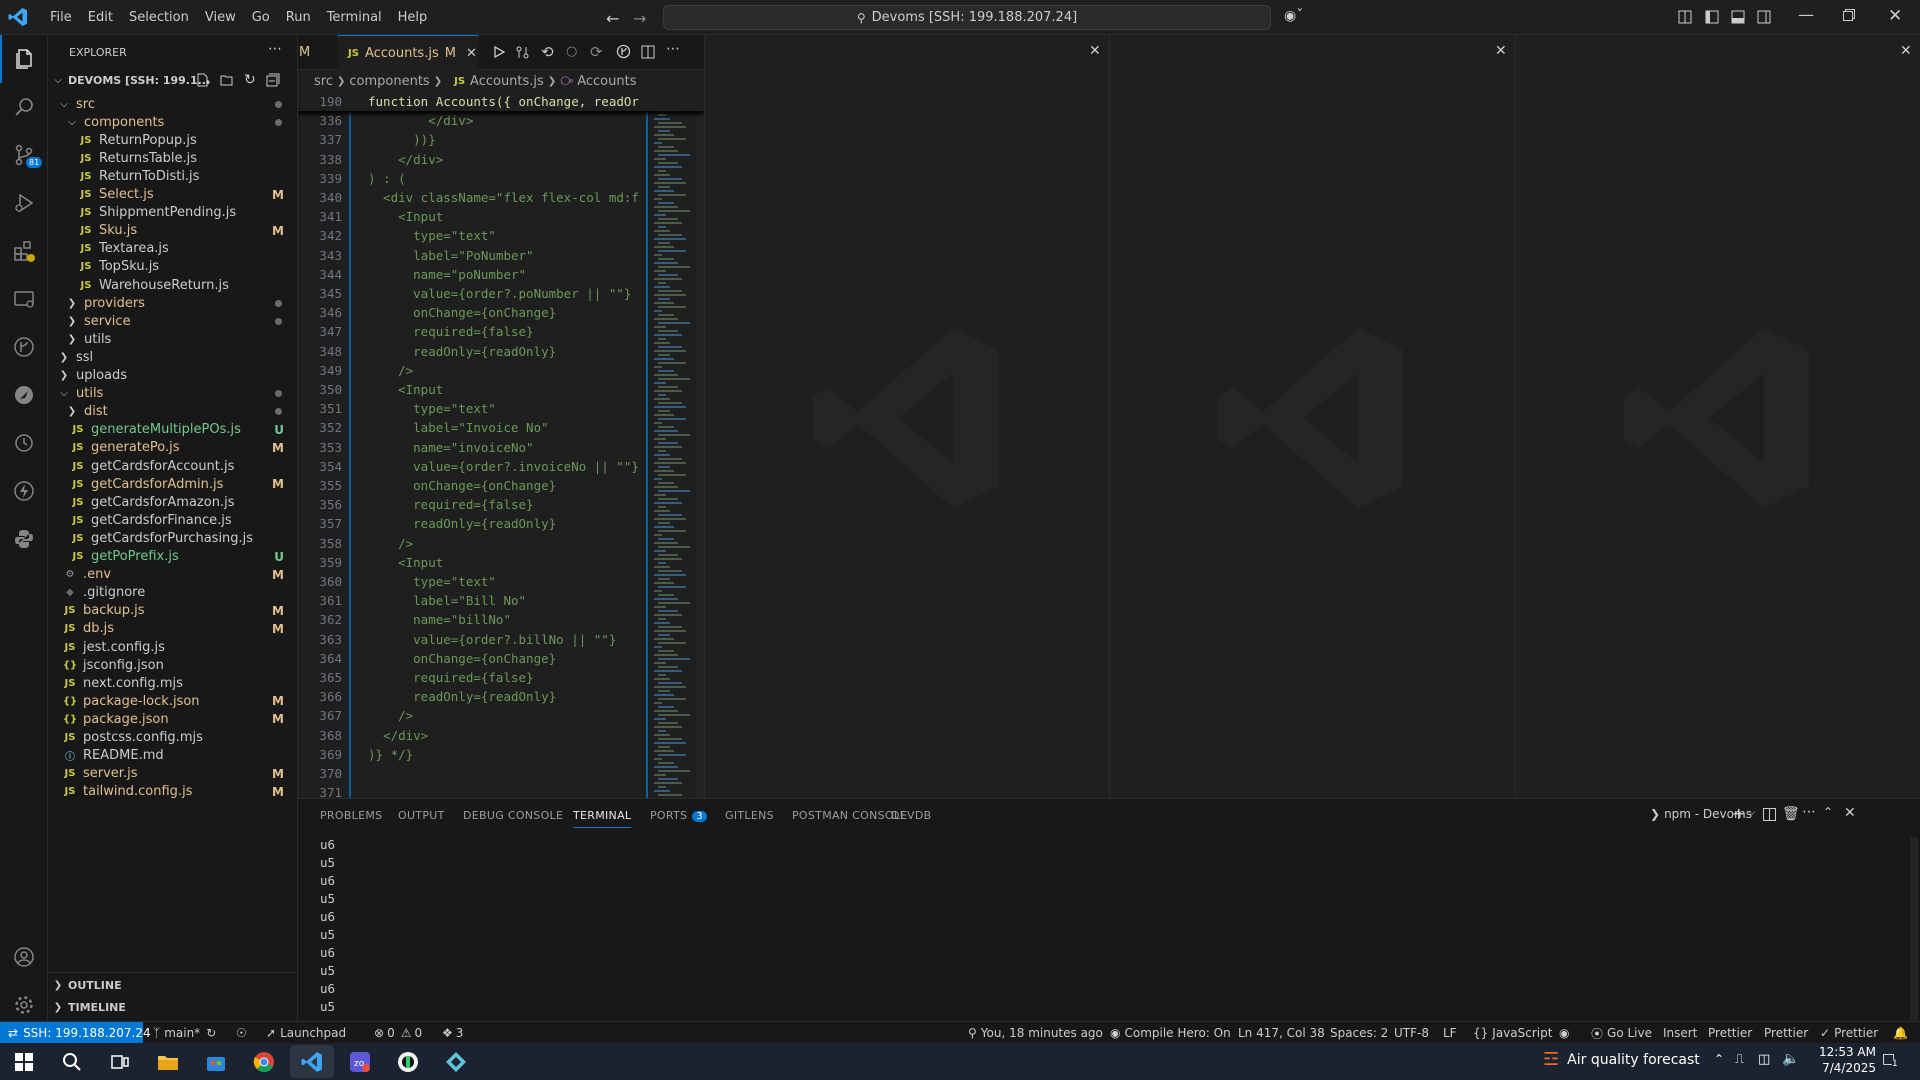  I want to click on branch-indicator: ᛉ main* ↻, so click(184, 1033).